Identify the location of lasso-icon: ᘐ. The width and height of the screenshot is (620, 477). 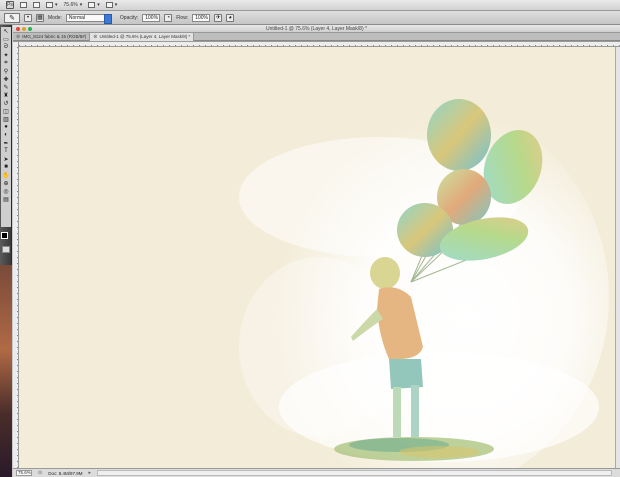
(6, 47).